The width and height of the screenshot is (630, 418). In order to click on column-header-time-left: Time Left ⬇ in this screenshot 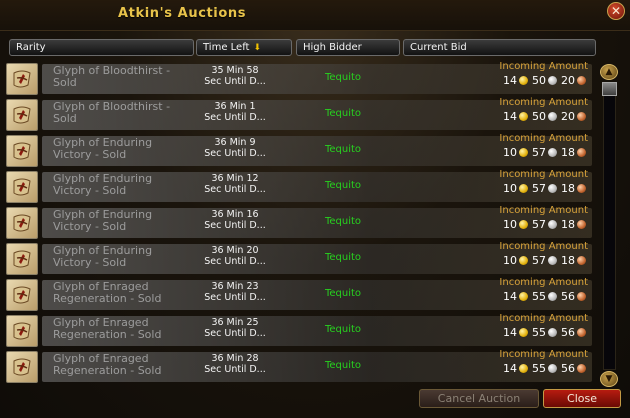, I will do `click(244, 47)`.